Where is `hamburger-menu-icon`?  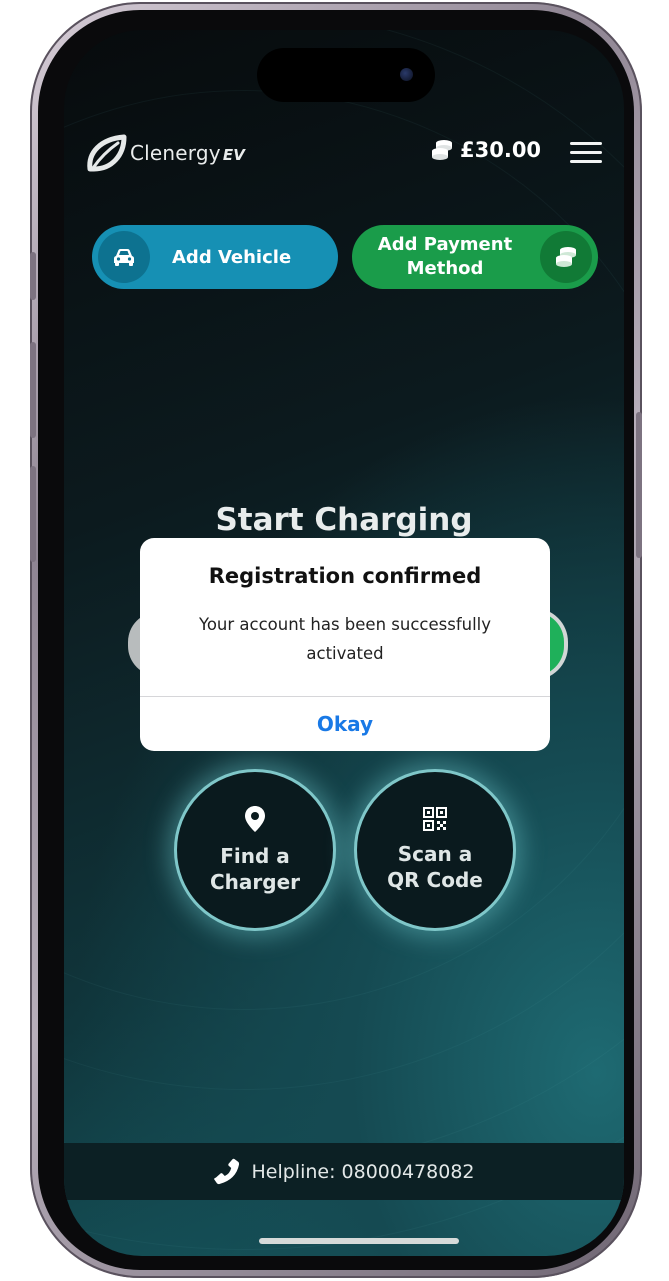 hamburger-menu-icon is located at coordinates (586, 153).